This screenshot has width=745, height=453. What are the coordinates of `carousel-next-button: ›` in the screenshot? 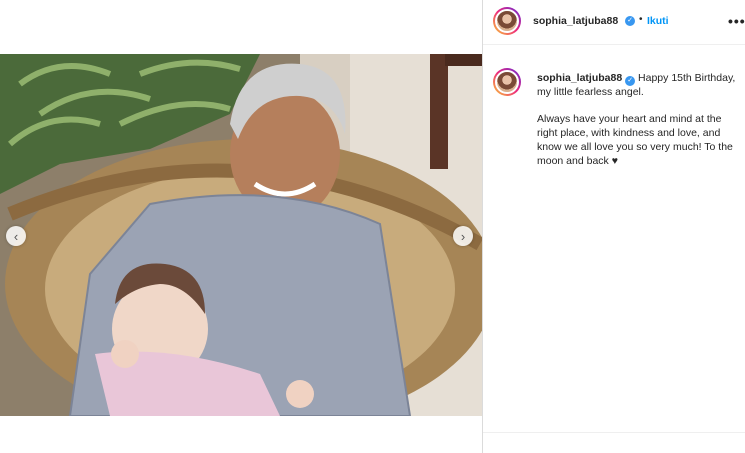 It's located at (463, 236).